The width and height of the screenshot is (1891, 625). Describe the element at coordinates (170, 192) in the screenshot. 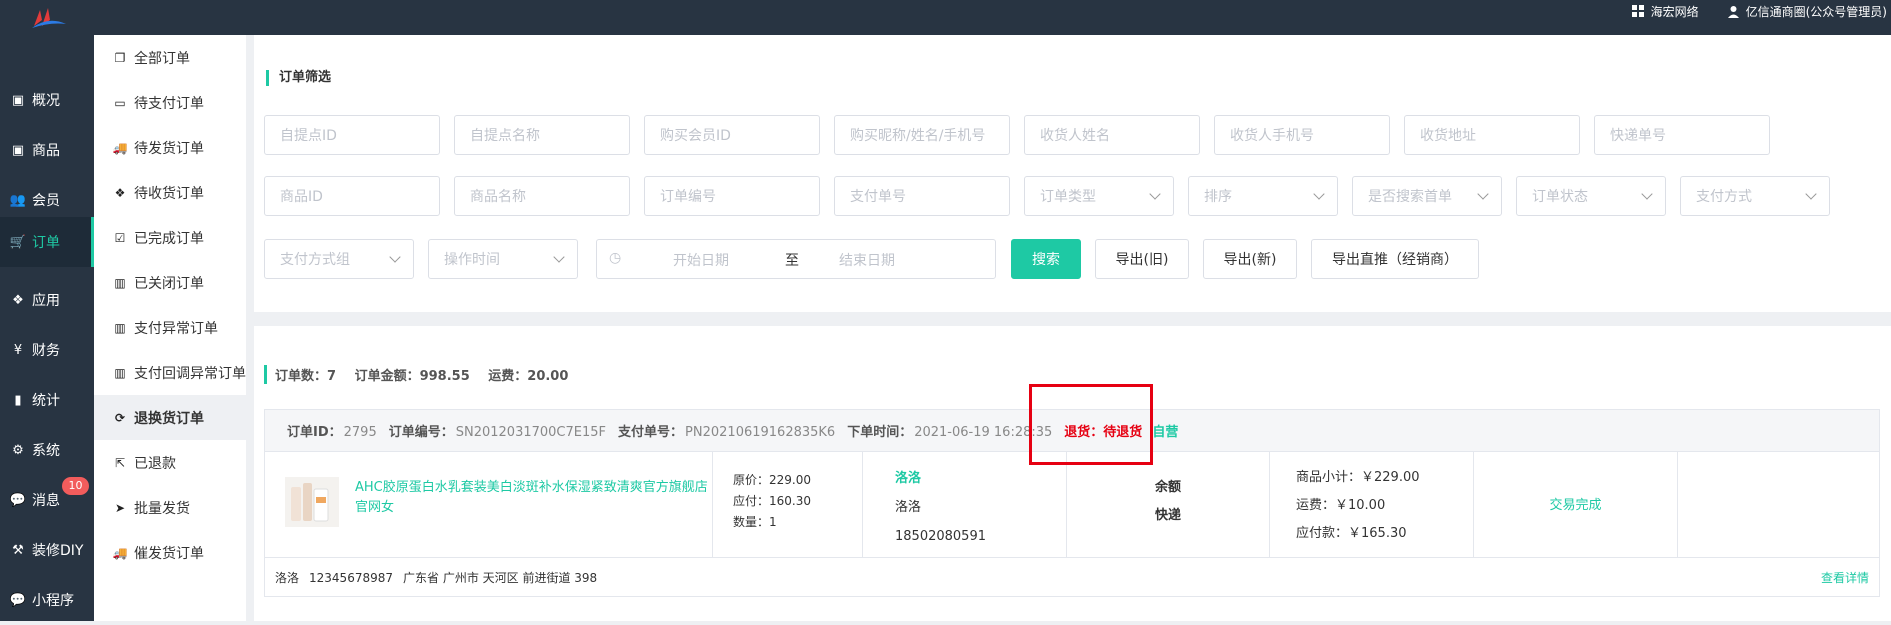

I see `subnav-pending-receipt: ❖ 待收货订单` at that location.